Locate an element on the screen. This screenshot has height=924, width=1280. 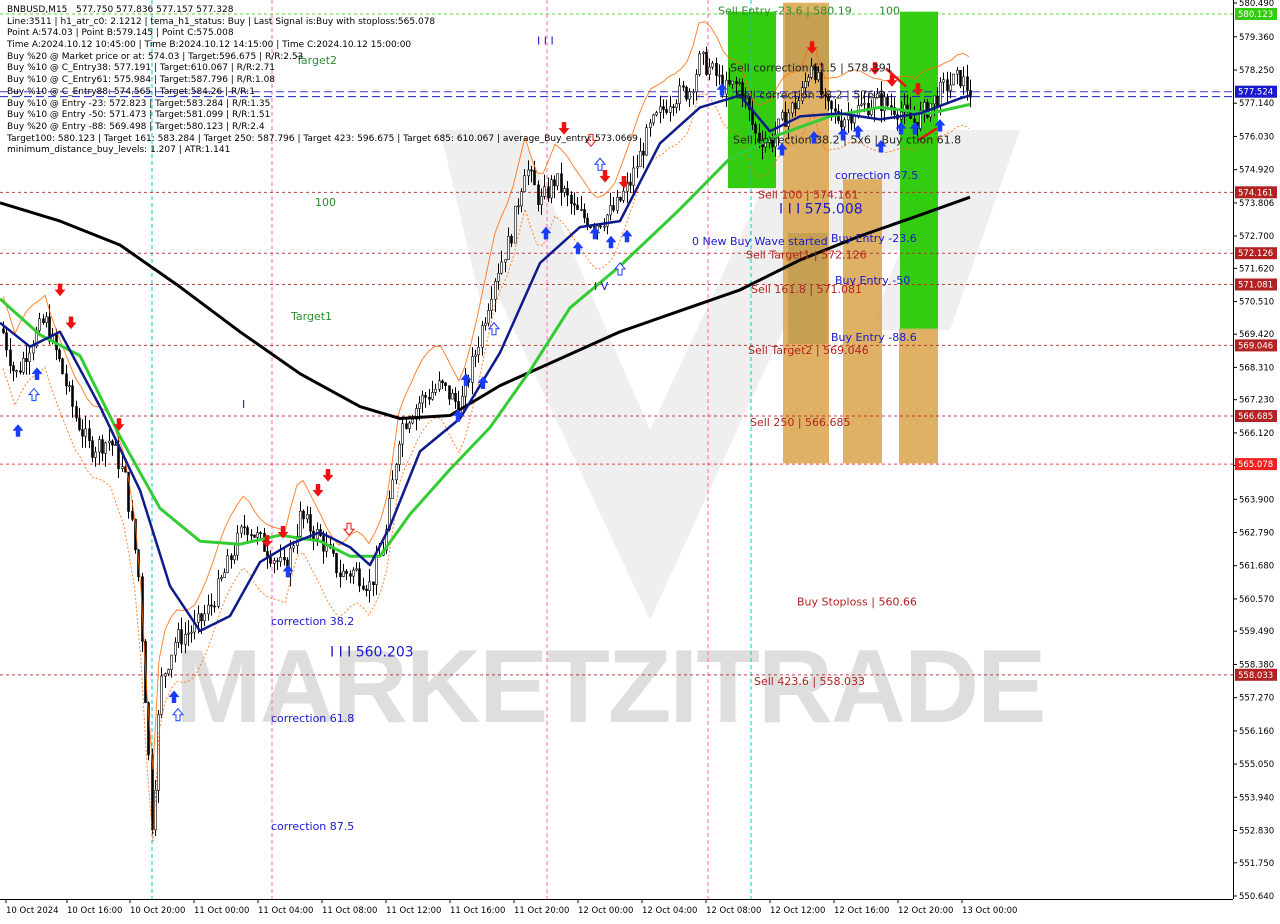
y-tick-label: 576.030 is located at coordinates (1256, 137).